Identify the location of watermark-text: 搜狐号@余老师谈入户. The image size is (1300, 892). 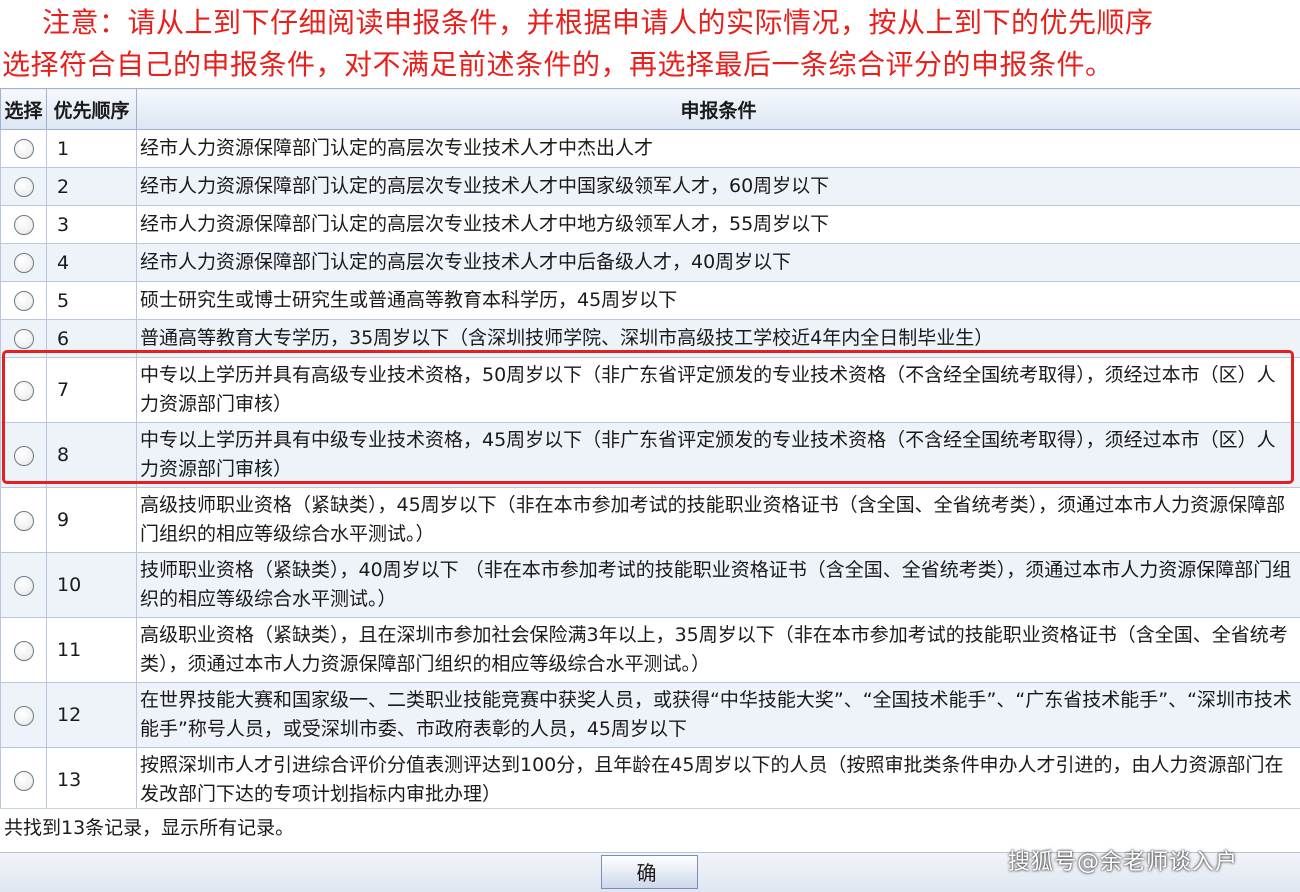
(1123, 862).